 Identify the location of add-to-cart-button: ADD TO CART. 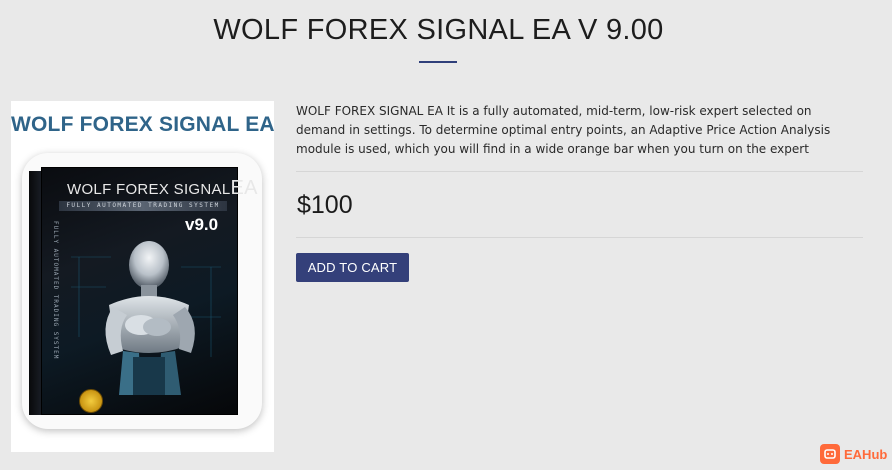
(352, 267).